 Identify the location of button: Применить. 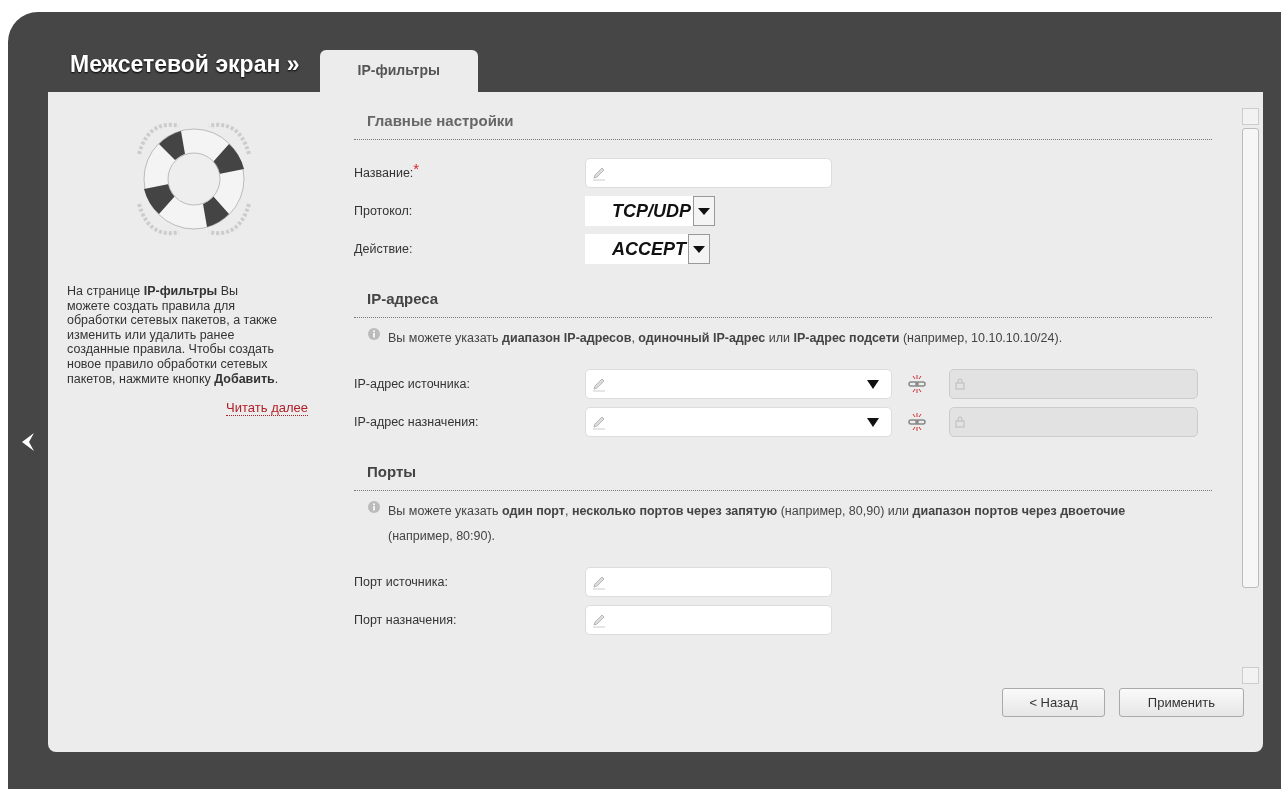
(1181, 702).